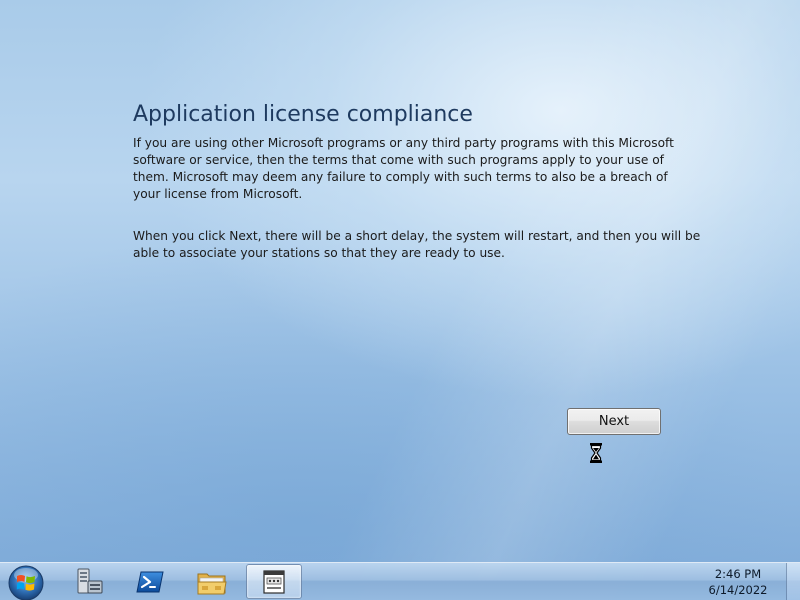 The image size is (800, 600). I want to click on server-manager-icon, so click(90, 580).